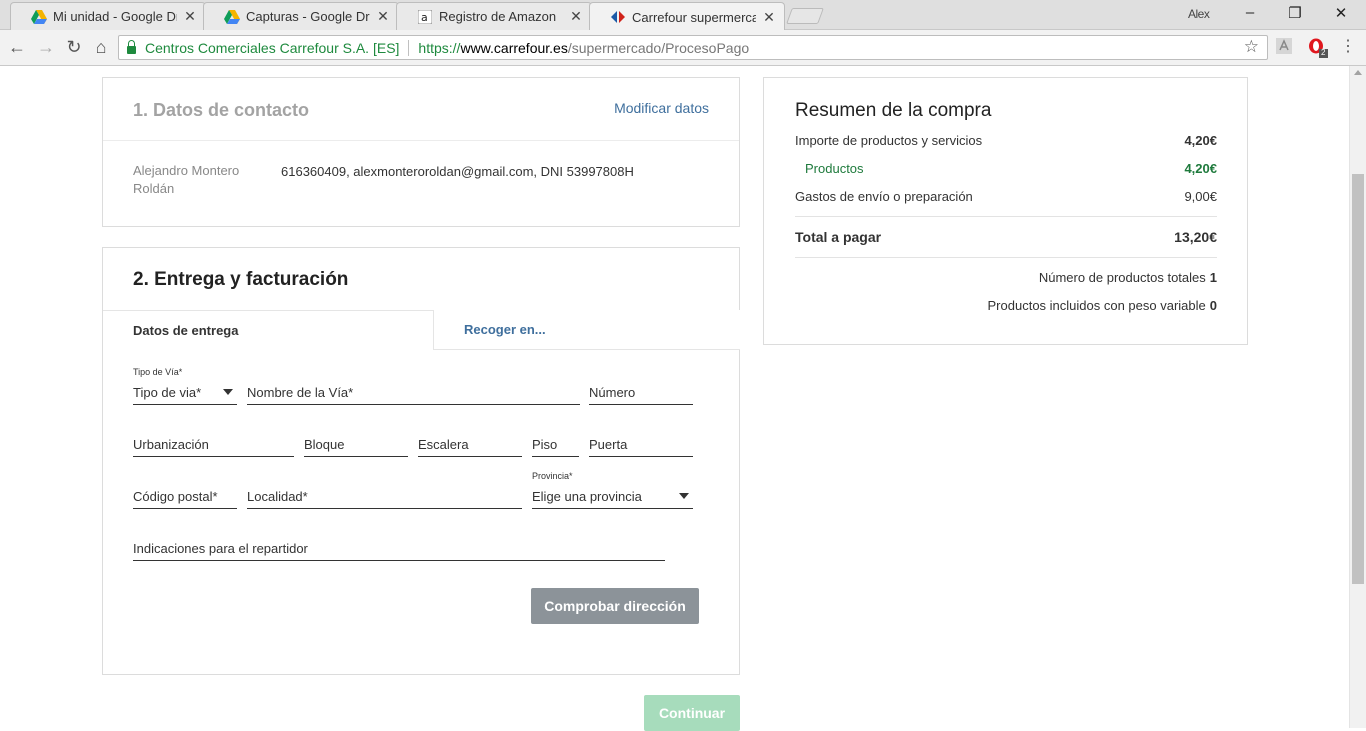  I want to click on contact-name-line: Alejandro Montero, so click(186, 170).